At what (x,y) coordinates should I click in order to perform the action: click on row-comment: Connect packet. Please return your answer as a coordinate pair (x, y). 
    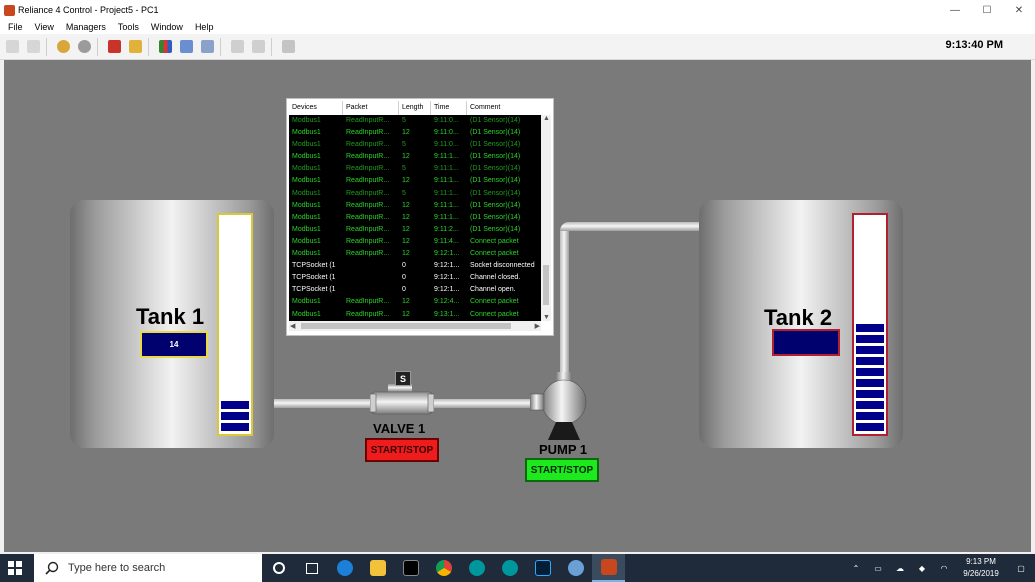
    Looking at the image, I should click on (494, 241).